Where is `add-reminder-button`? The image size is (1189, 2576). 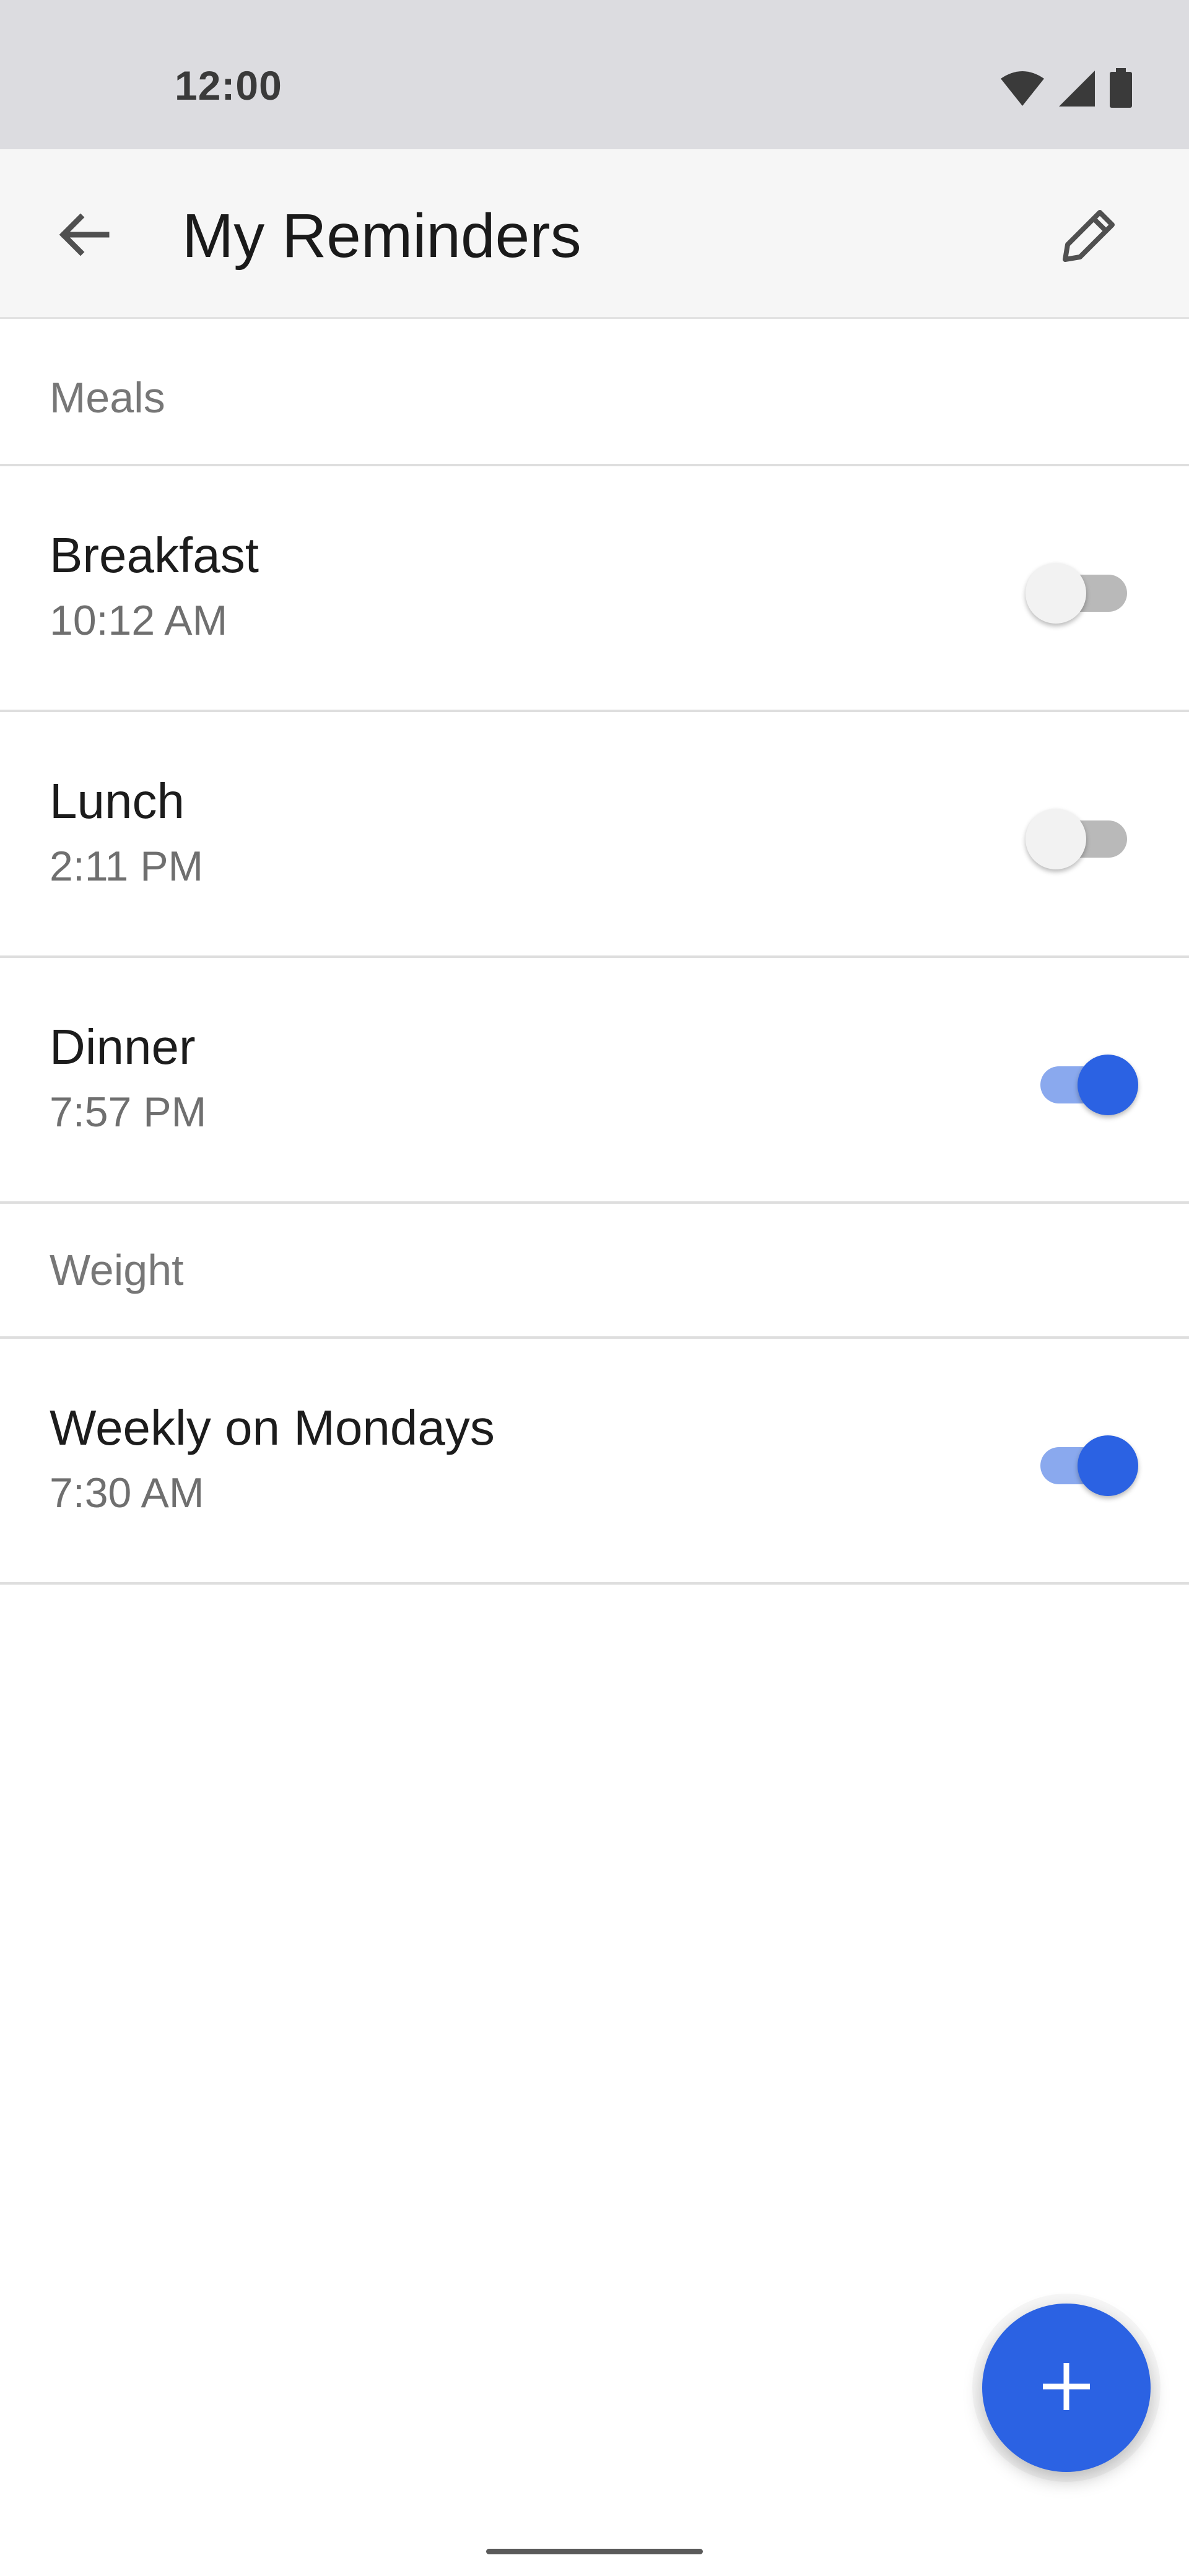
add-reminder-button is located at coordinates (1066, 2388).